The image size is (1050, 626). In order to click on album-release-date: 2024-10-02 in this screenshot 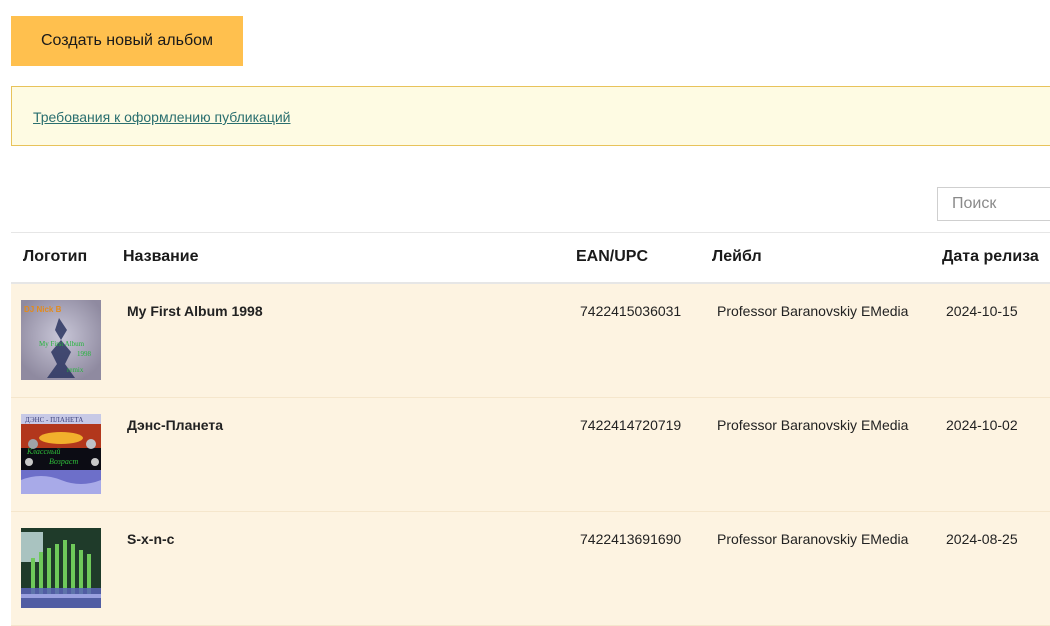, I will do `click(982, 425)`.